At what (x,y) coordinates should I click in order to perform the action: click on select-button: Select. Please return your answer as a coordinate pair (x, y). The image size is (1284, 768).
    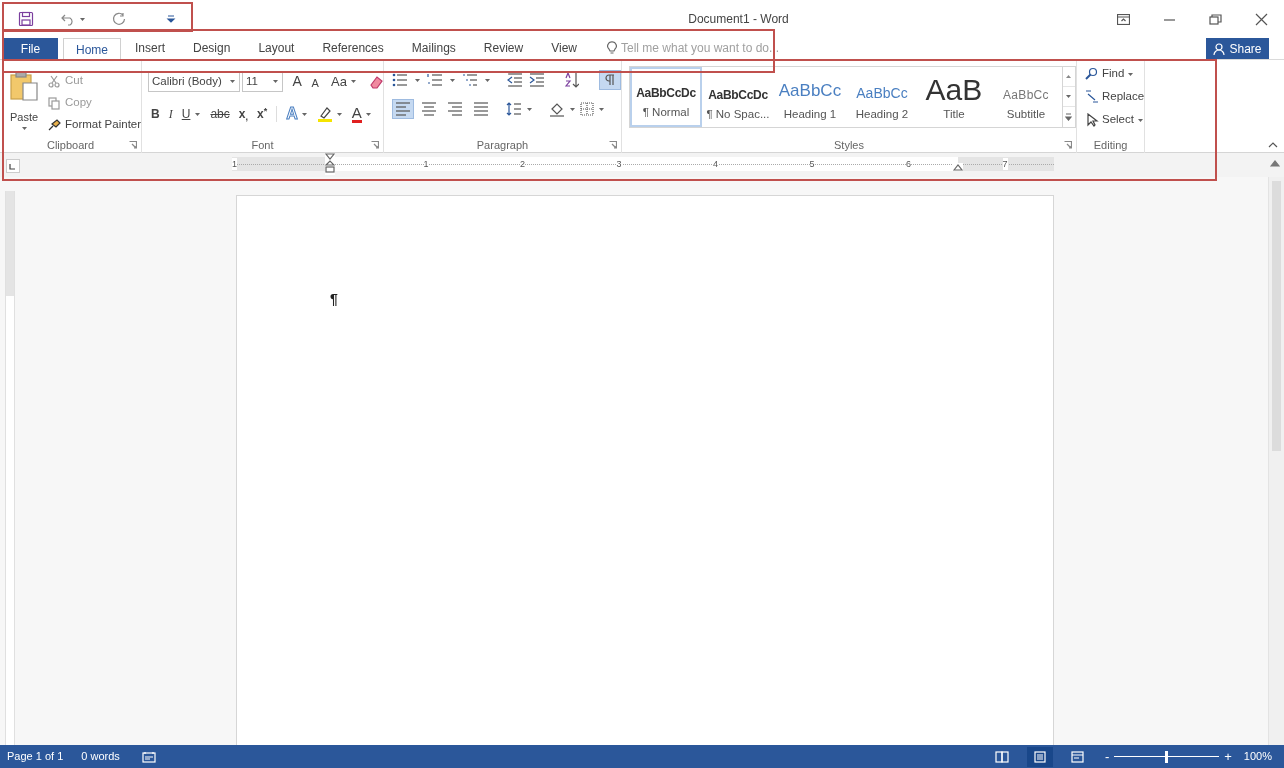
    Looking at the image, I should click on (1114, 120).